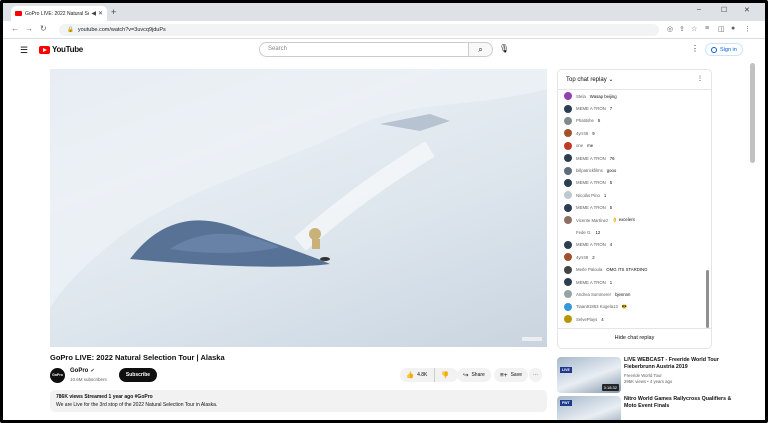 This screenshot has width=768, height=423. Describe the element at coordinates (589, 269) in the screenshot. I see `chat-author: Merle Paloula` at that location.